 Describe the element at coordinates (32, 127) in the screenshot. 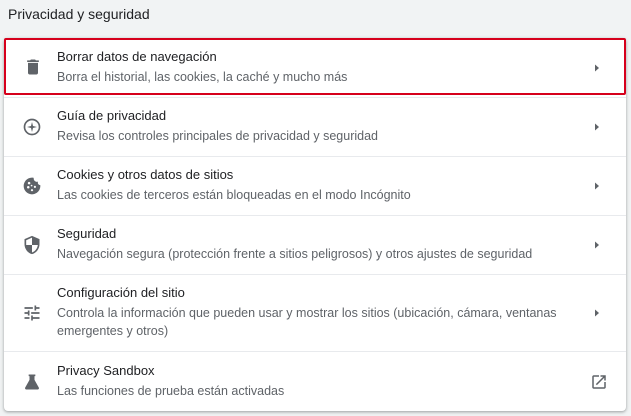

I see `privacy-guide-icon` at that location.